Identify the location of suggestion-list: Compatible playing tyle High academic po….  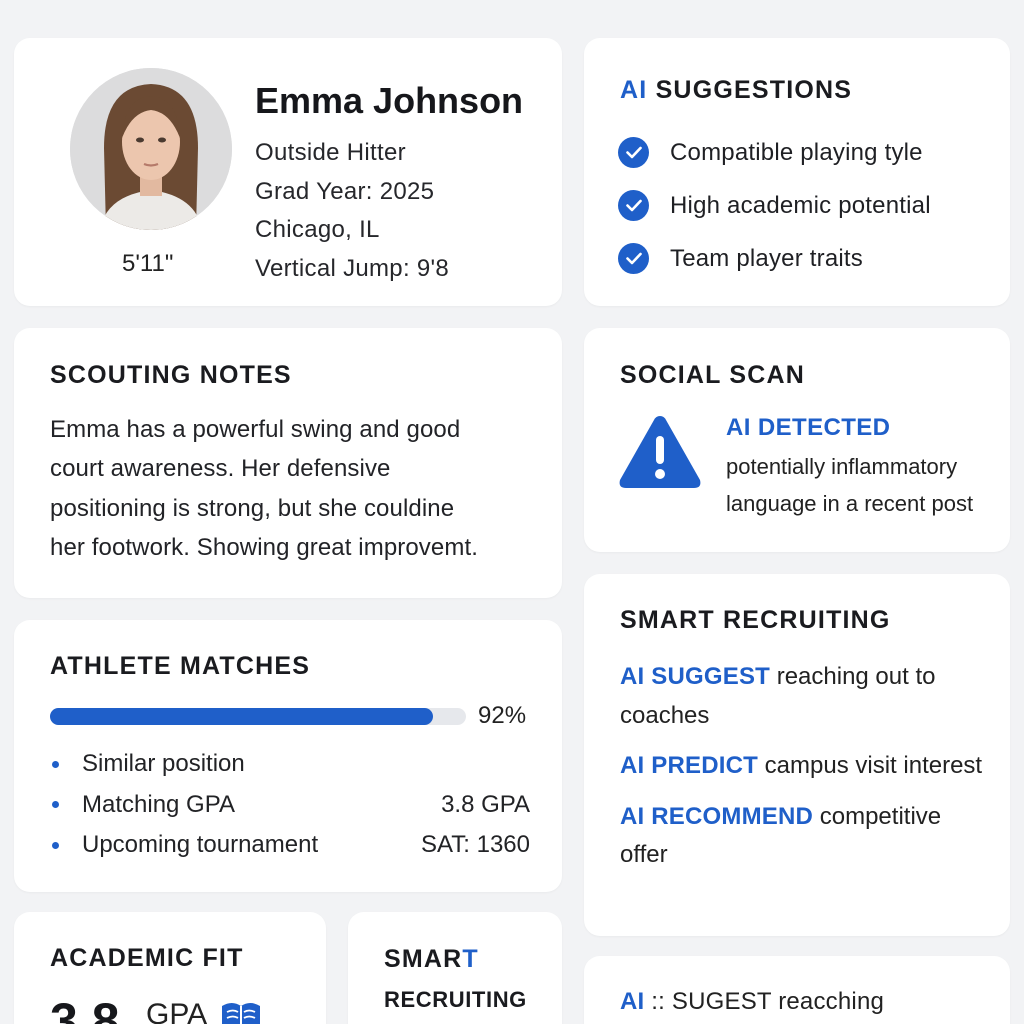
(774, 205).